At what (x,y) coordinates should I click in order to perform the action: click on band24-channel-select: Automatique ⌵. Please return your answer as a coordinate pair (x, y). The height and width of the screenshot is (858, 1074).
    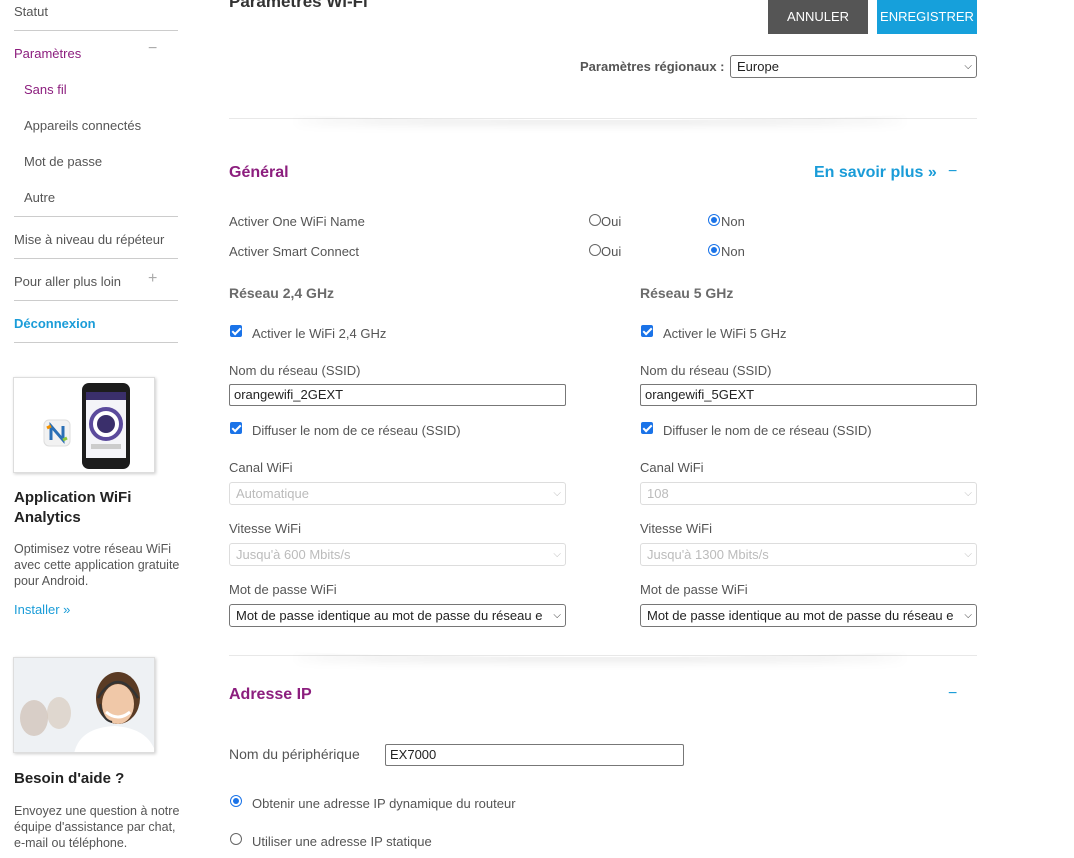
    Looking at the image, I should click on (397, 493).